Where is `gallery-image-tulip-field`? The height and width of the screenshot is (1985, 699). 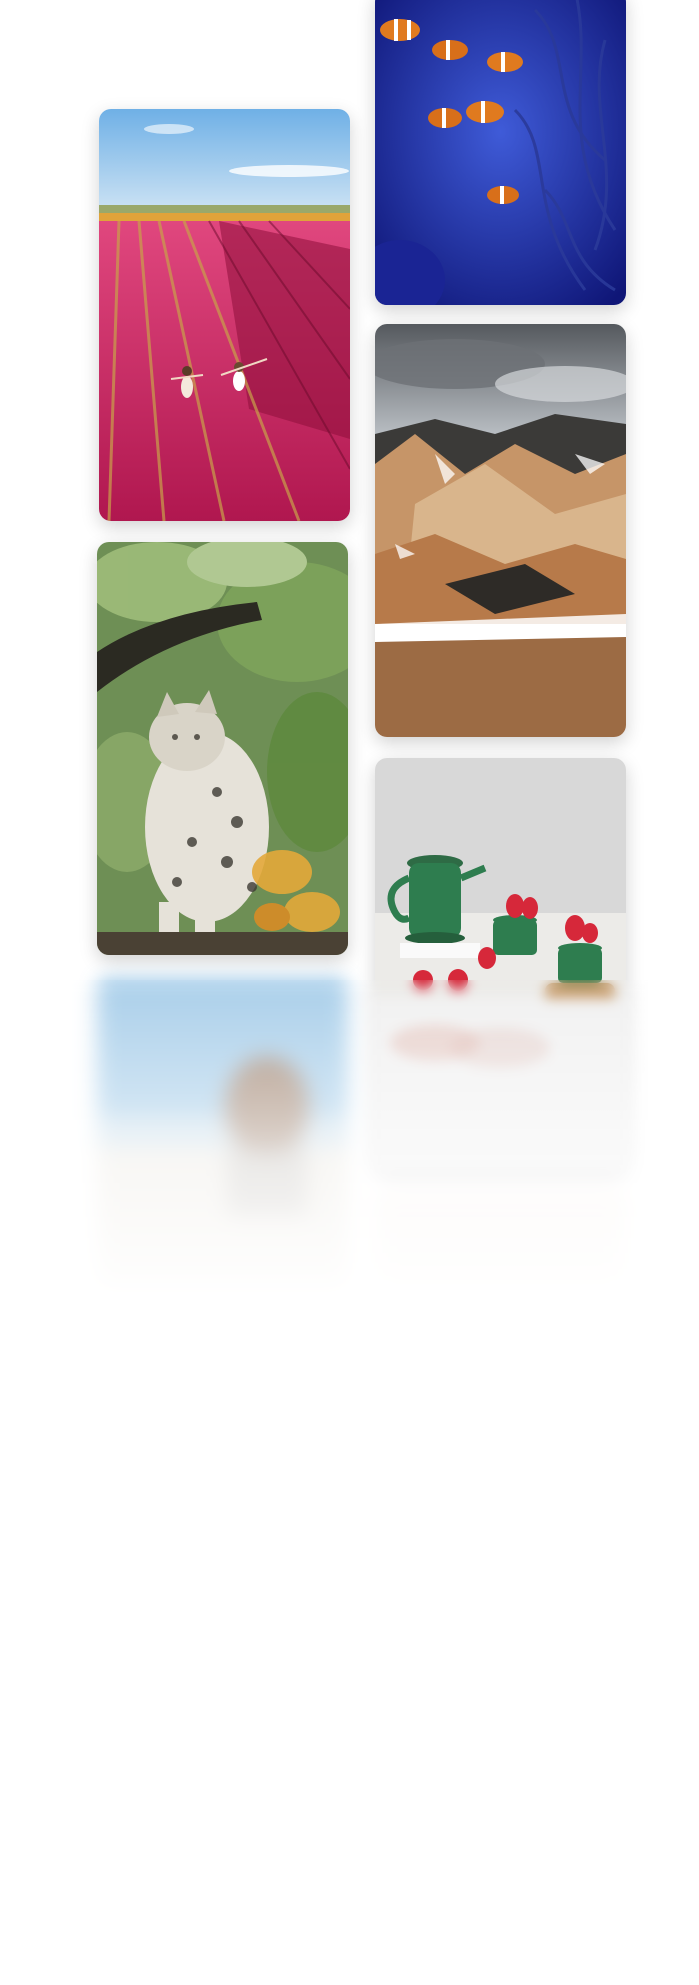
gallery-image-tulip-field is located at coordinates (224, 315).